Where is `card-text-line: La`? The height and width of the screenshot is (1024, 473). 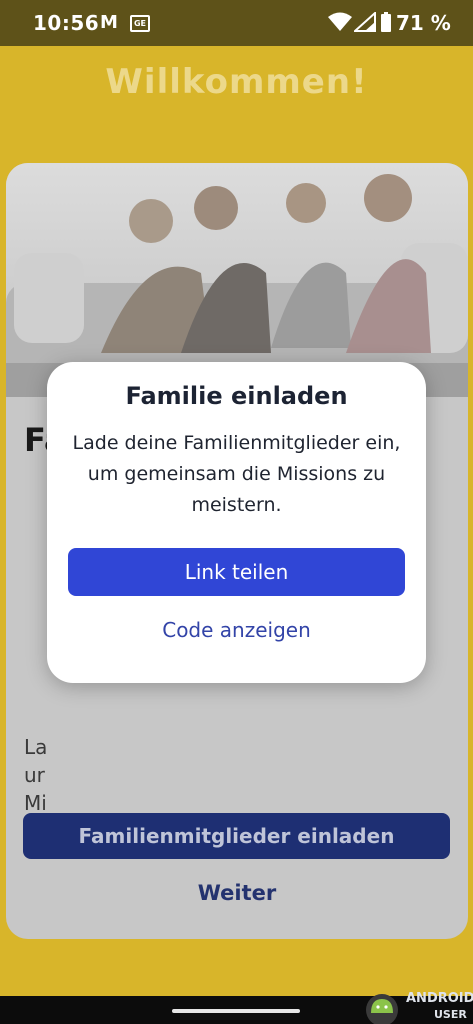 card-text-line: La is located at coordinates (36, 747).